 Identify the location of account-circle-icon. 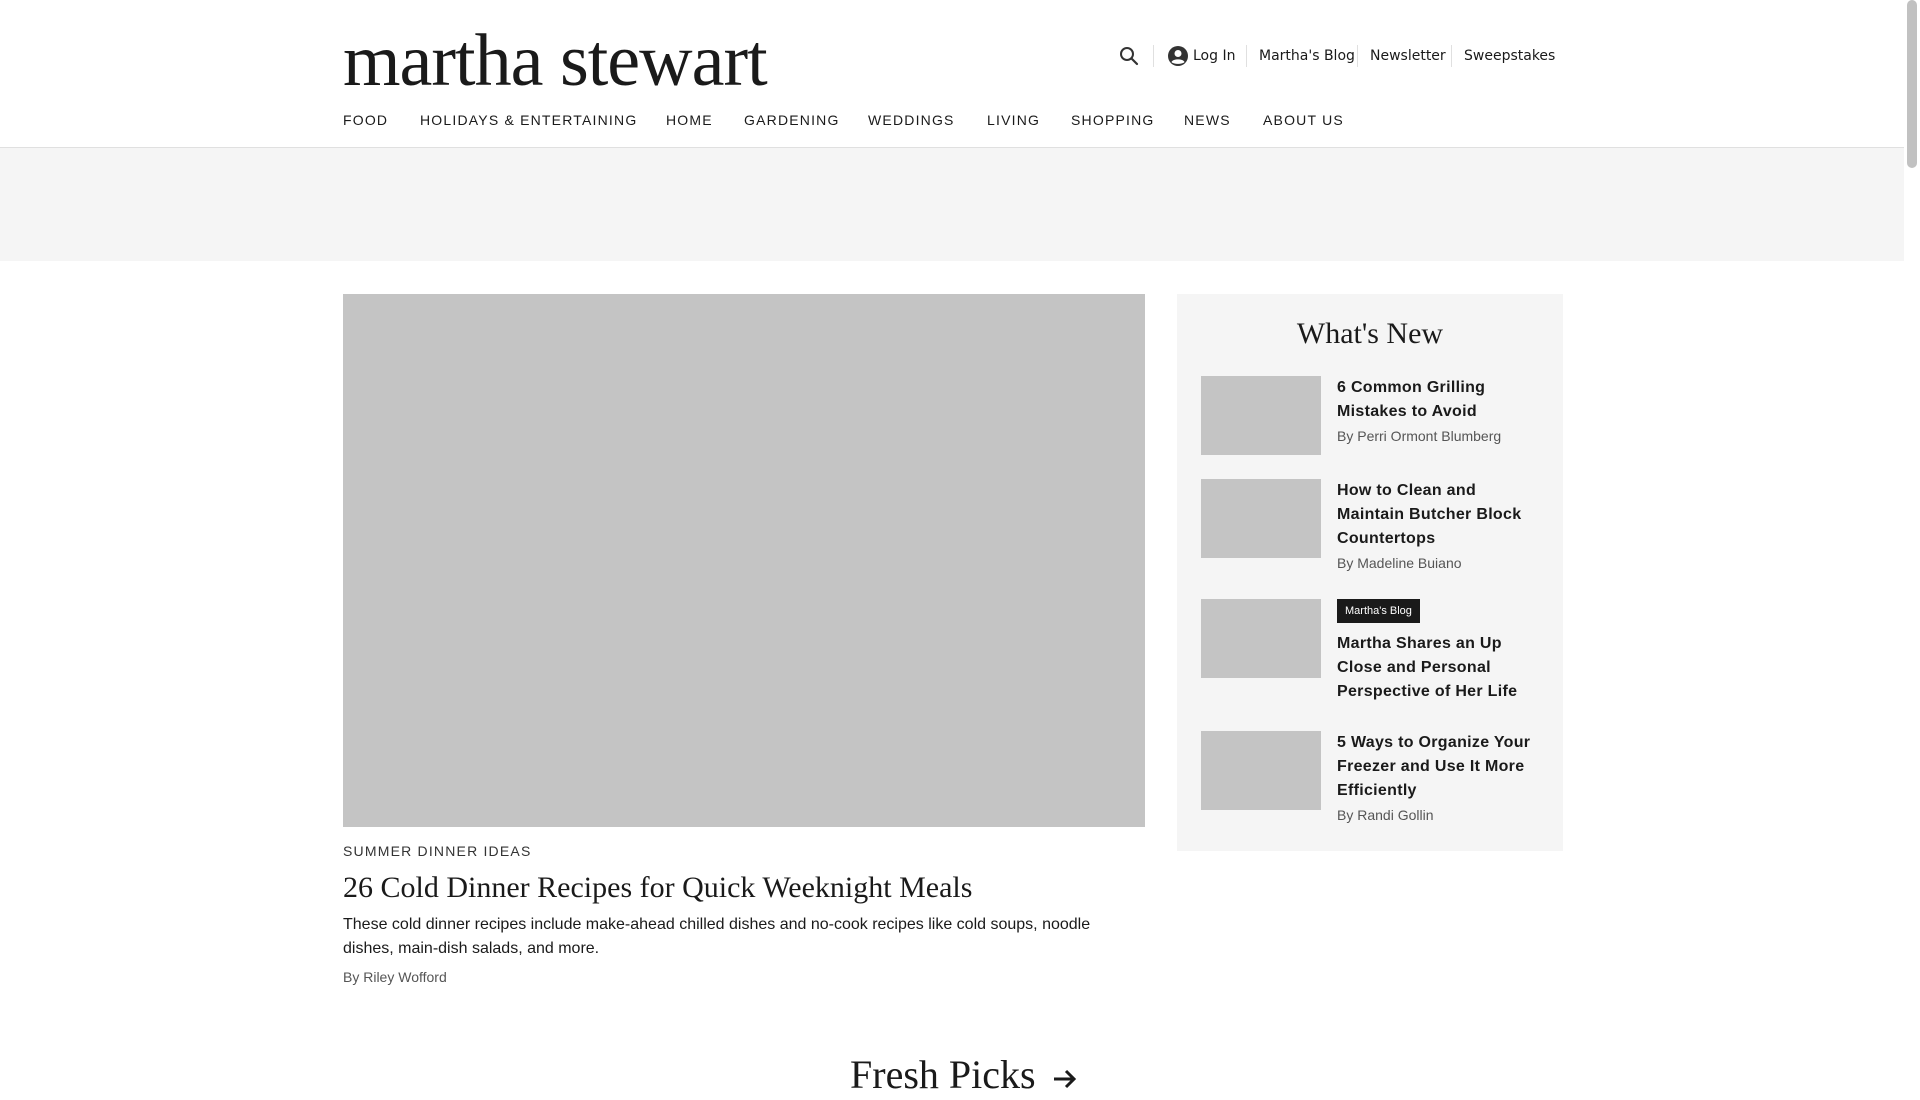
(1178, 56).